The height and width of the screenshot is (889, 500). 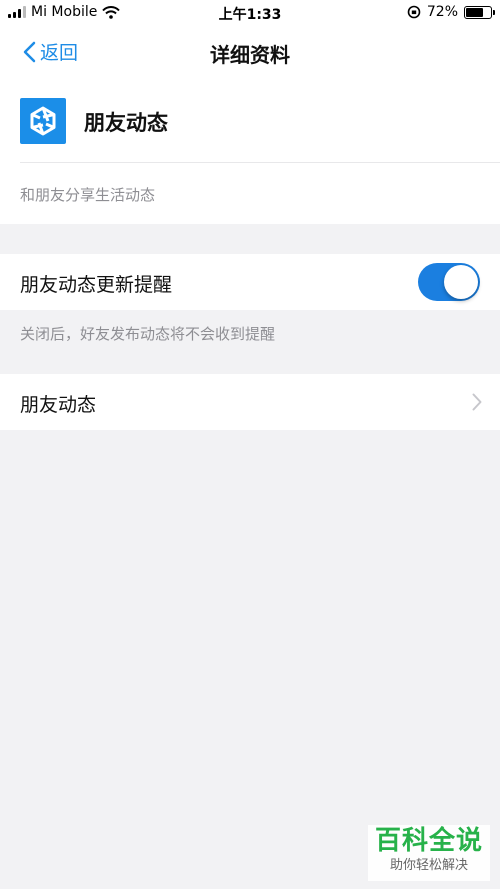 What do you see at coordinates (428, 865) in the screenshot?
I see `watermark-subtitle: 助你轻松解决` at bounding box center [428, 865].